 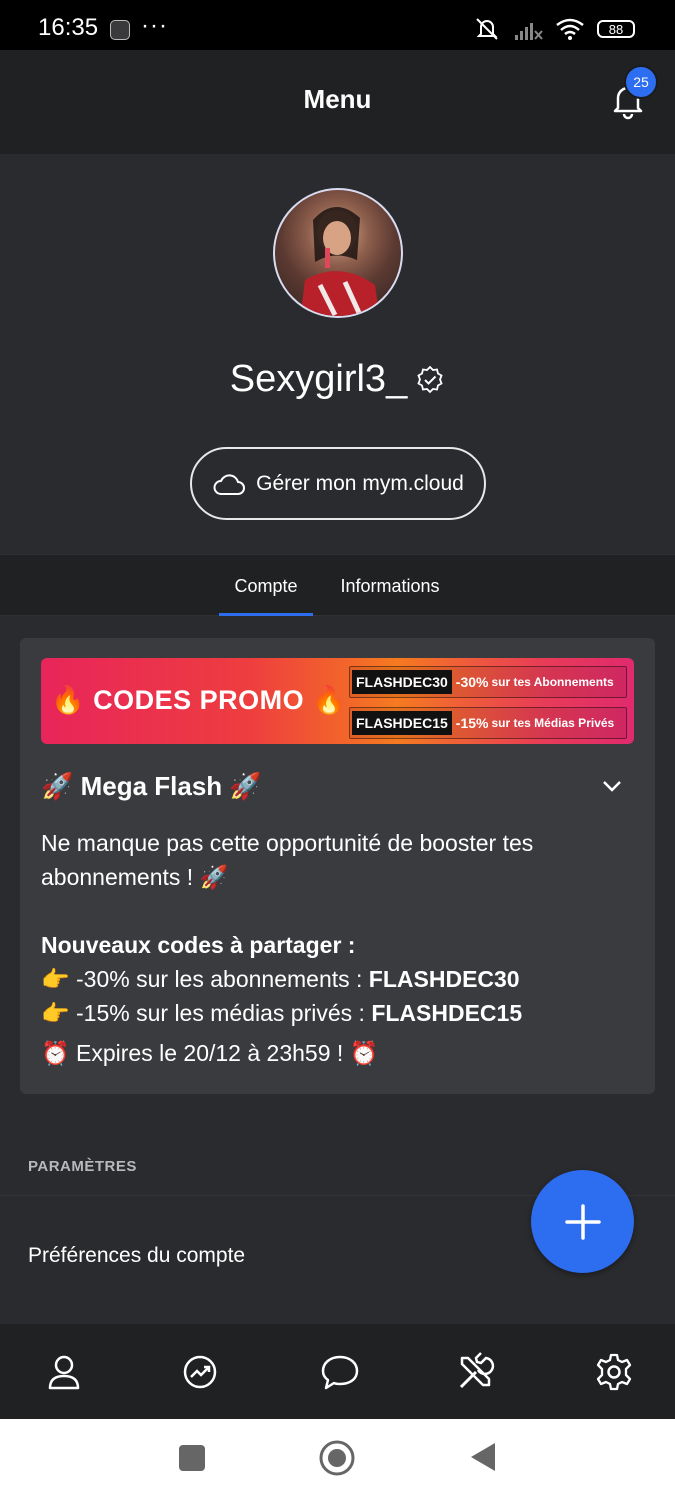 What do you see at coordinates (529, 31) in the screenshot?
I see `signal-icon` at bounding box center [529, 31].